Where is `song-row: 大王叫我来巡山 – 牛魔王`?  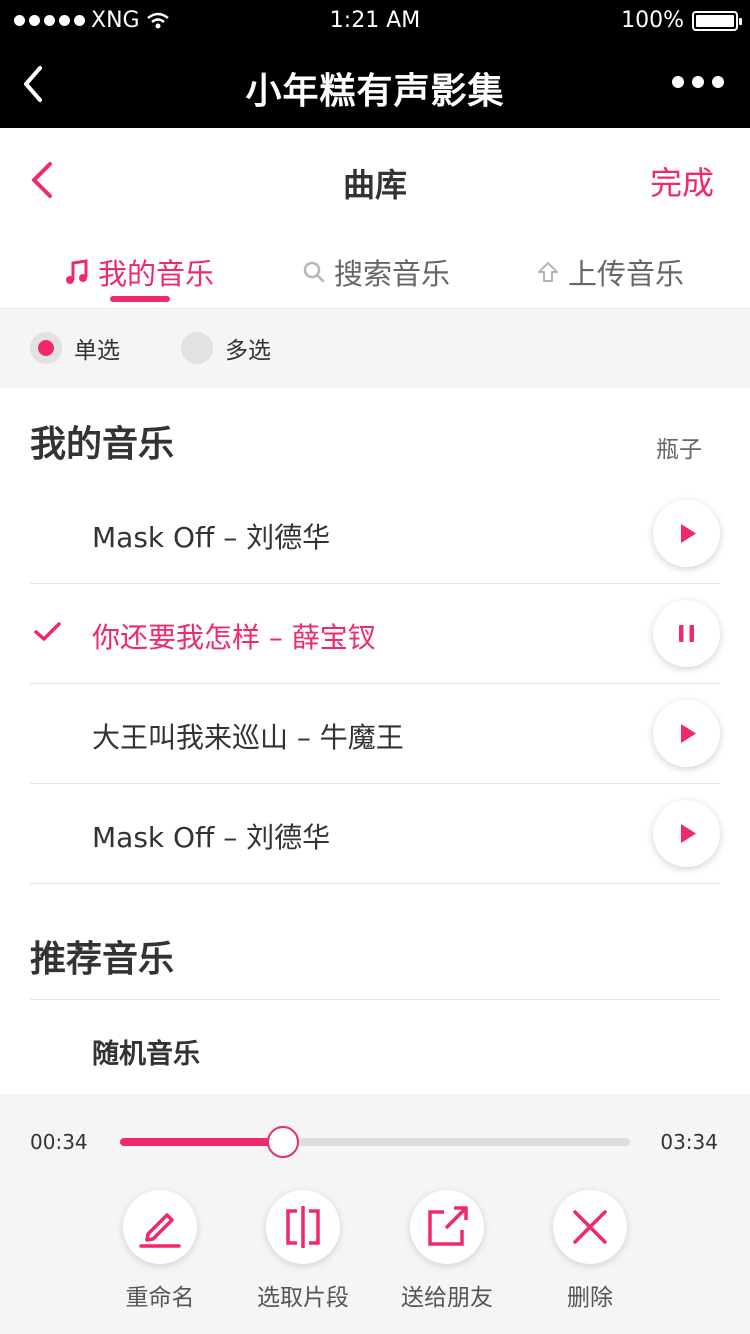 song-row: 大王叫我来巡山 – 牛魔王 is located at coordinates (375, 734).